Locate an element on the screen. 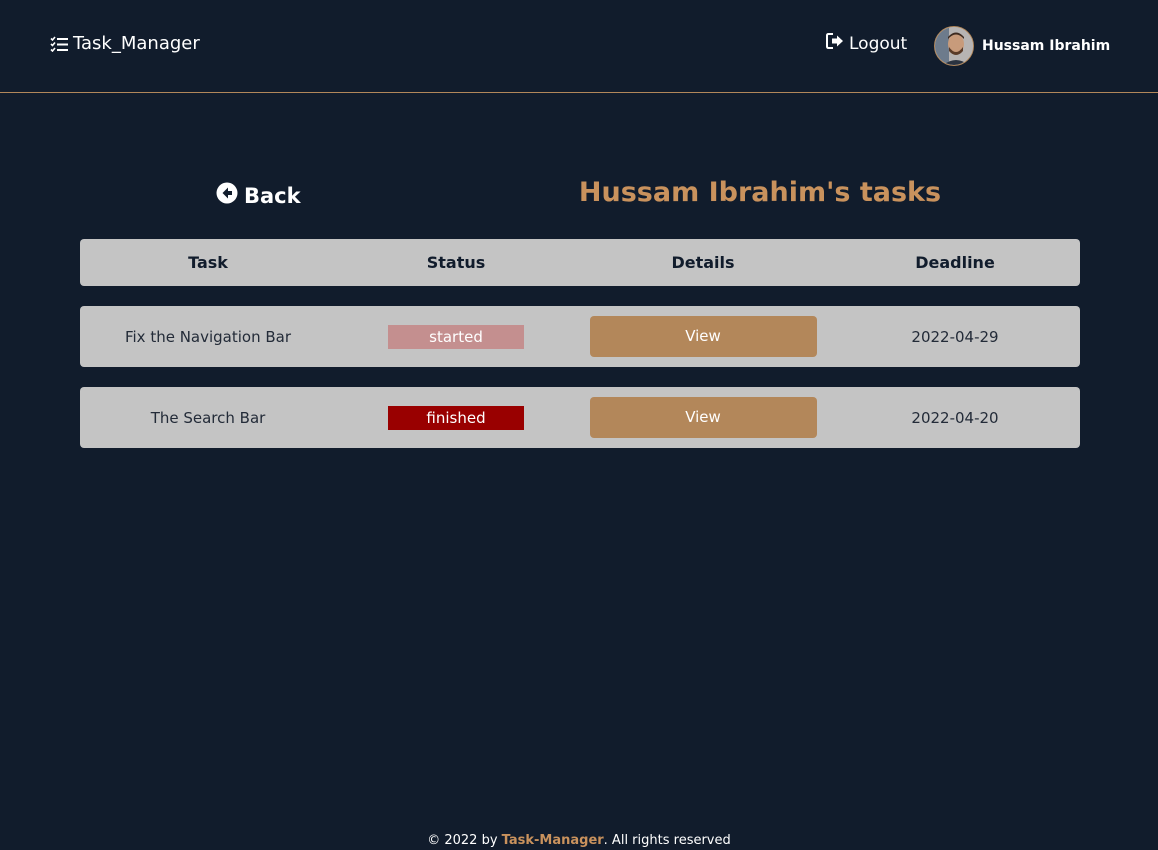 The image size is (1158, 850). logout-label: Logout is located at coordinates (878, 43).